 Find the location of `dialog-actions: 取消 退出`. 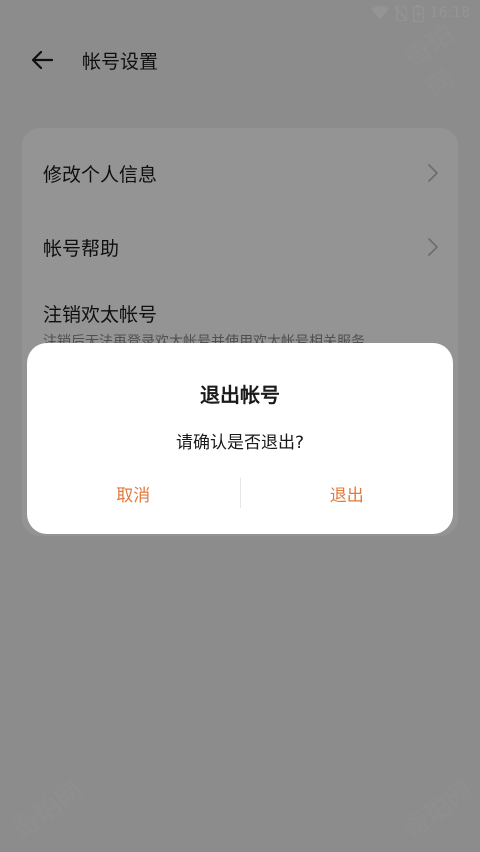

dialog-actions: 取消 退出 is located at coordinates (240, 493).